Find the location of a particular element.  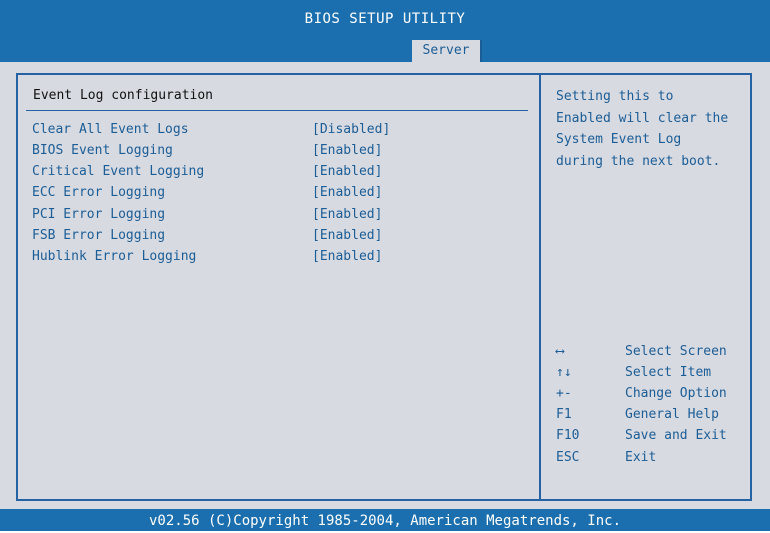

option-label: ECC Error Logging is located at coordinates (99, 192).